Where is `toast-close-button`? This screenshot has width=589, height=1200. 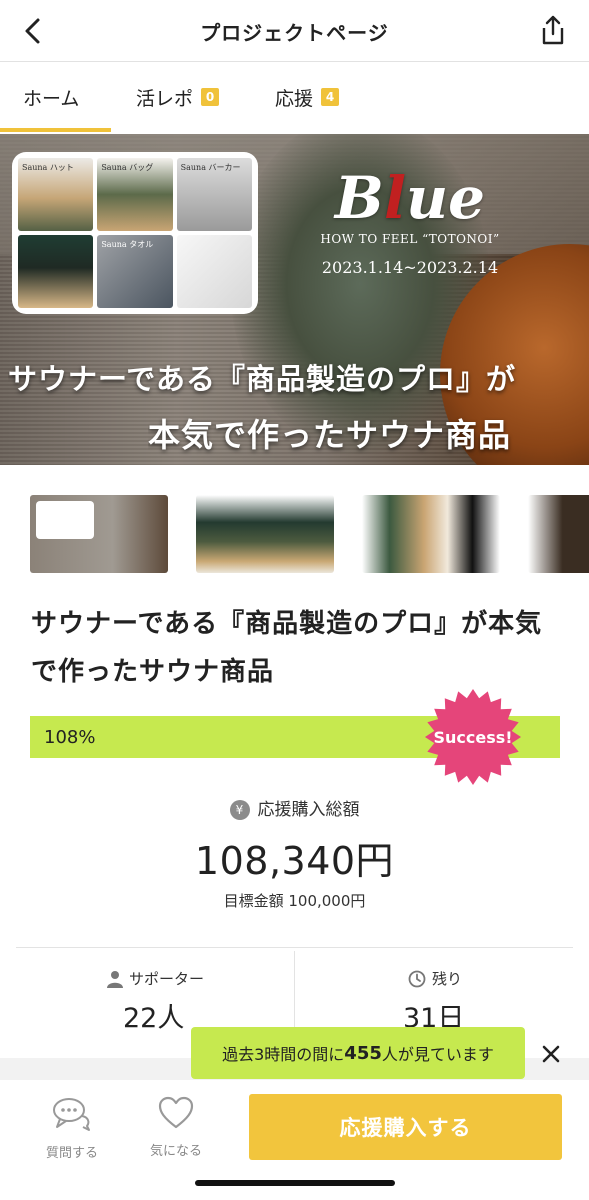 toast-close-button is located at coordinates (551, 1054).